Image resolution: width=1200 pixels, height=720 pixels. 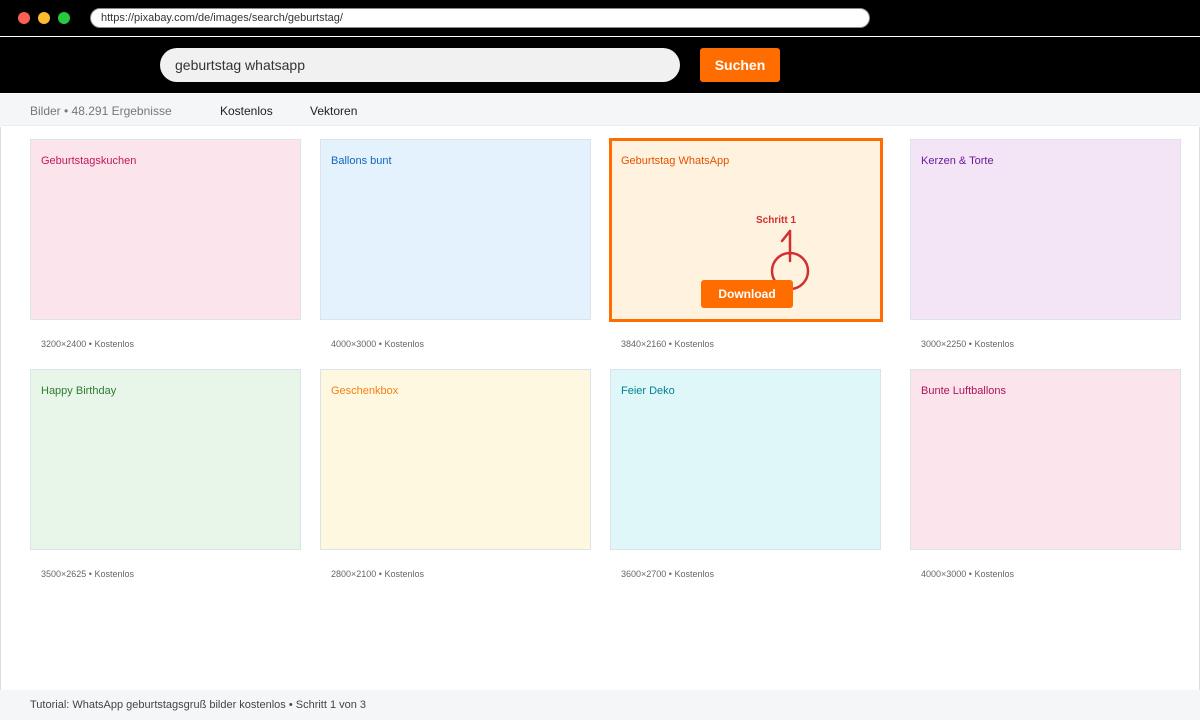 What do you see at coordinates (365, 391) in the screenshot?
I see `image-card-title: Geschenkbox` at bounding box center [365, 391].